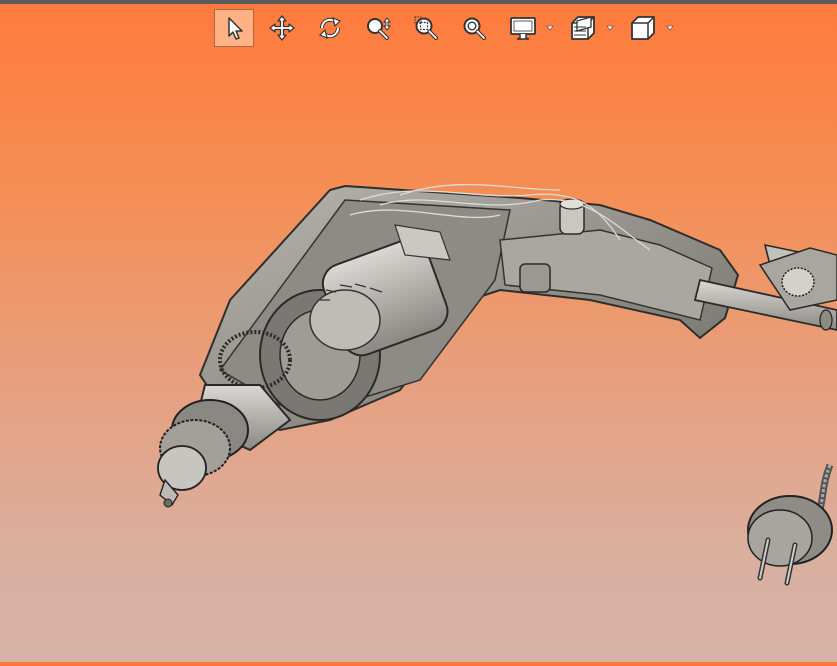 The width and height of the screenshot is (837, 666). Describe the element at coordinates (448, 28) in the screenshot. I see `view-toolbar` at that location.